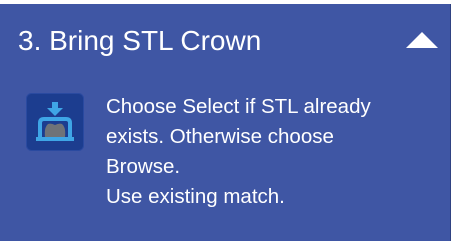 The image size is (452, 246). I want to click on collapse-button, so click(422, 40).